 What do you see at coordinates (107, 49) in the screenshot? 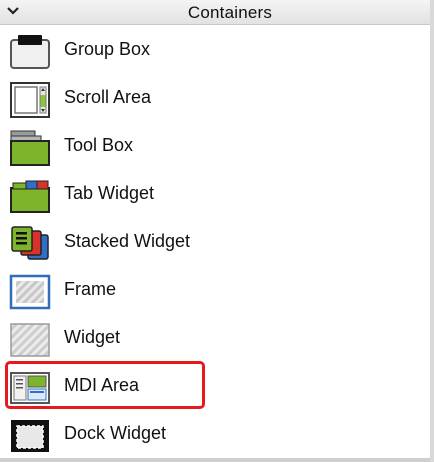
I see `item-label: Group Box` at bounding box center [107, 49].